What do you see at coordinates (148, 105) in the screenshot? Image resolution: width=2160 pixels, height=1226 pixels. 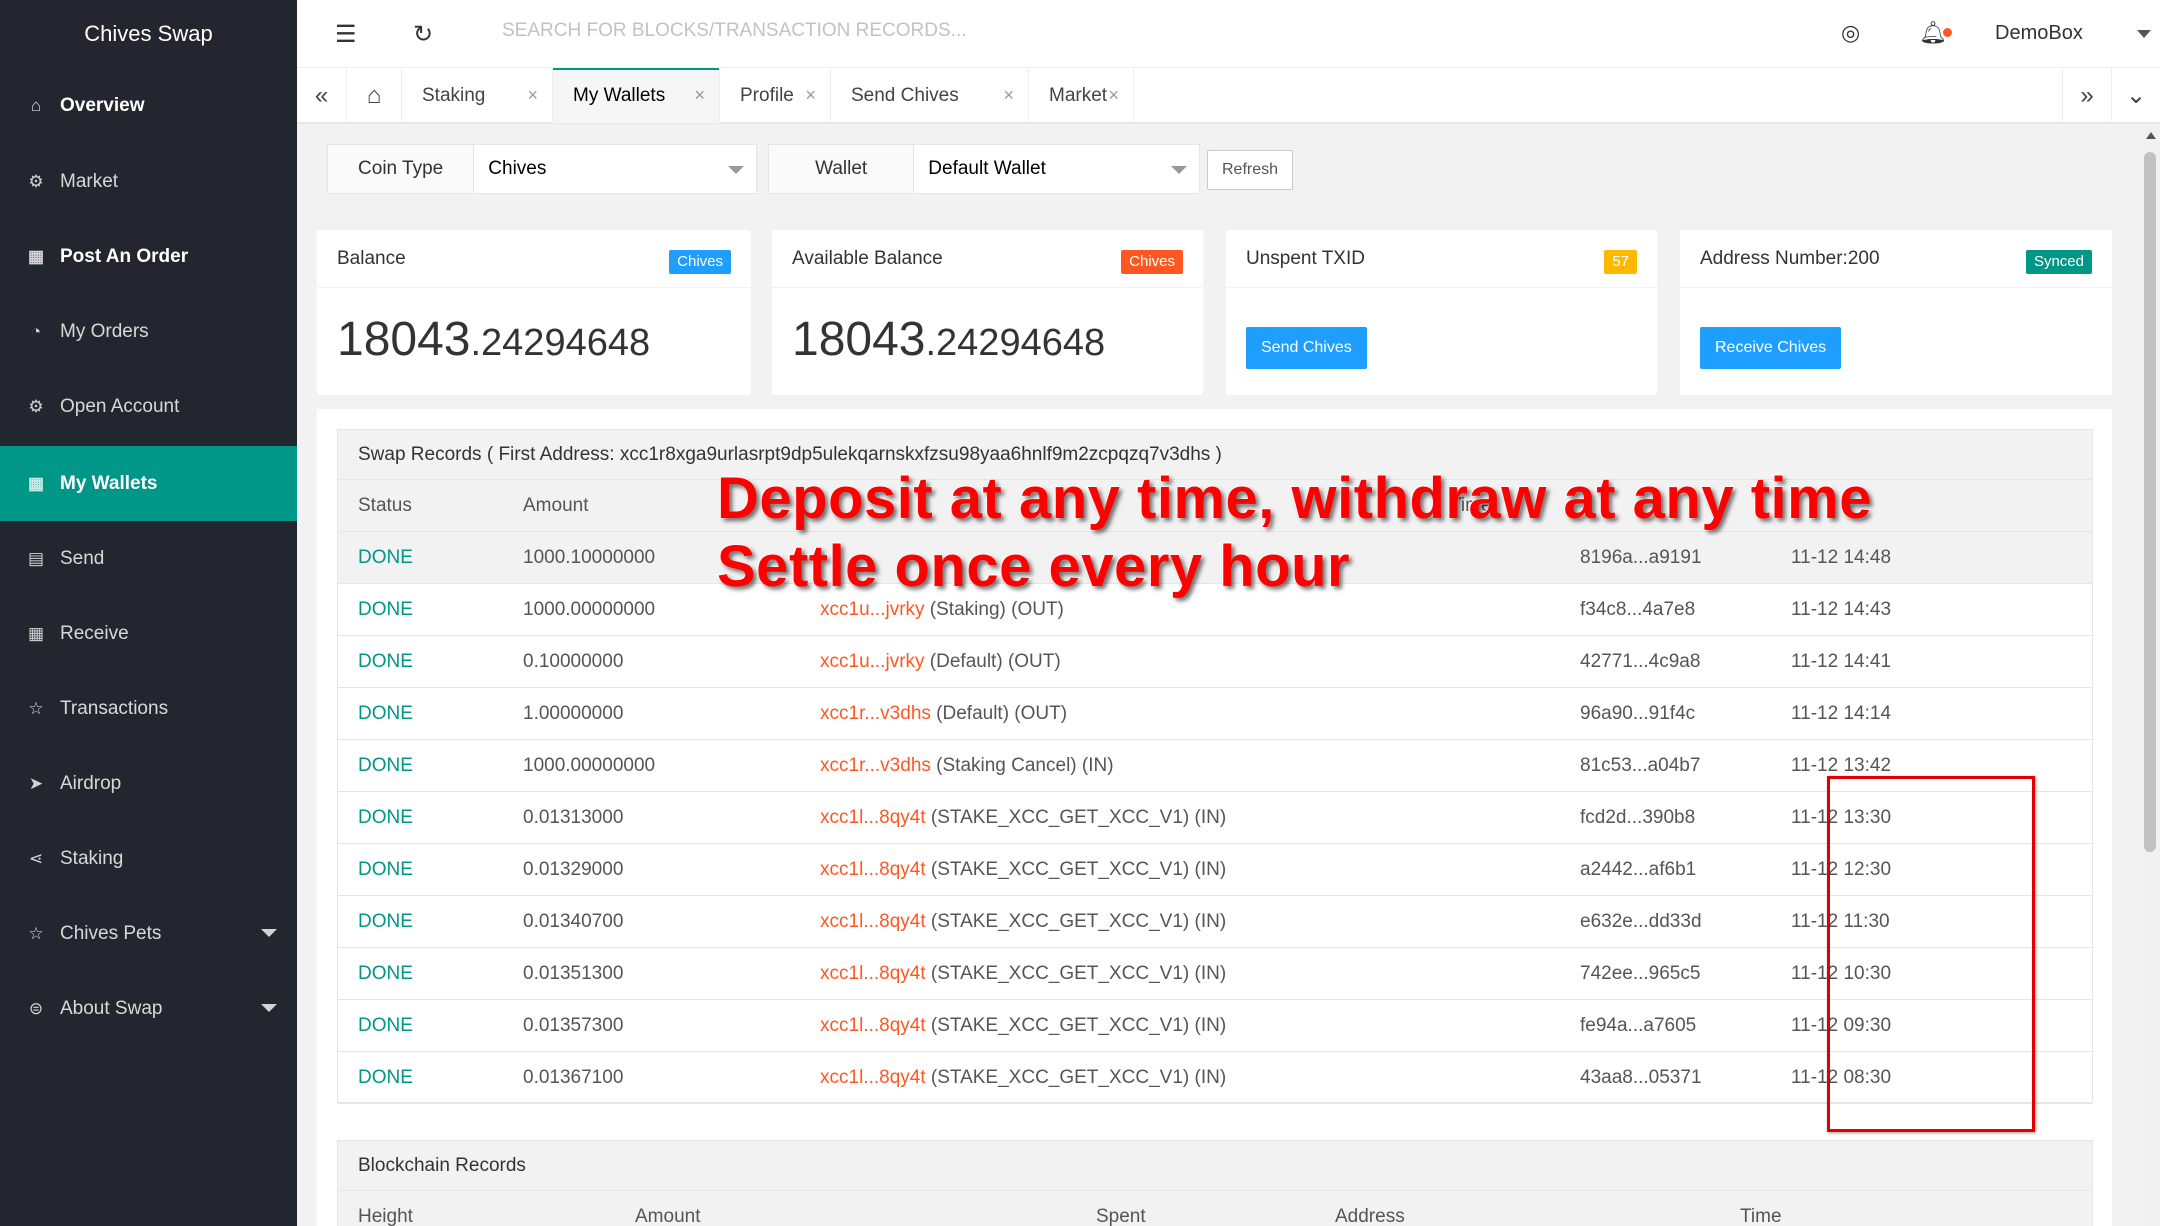 I see `sidebar-item-overview: ⌂ Overview` at bounding box center [148, 105].